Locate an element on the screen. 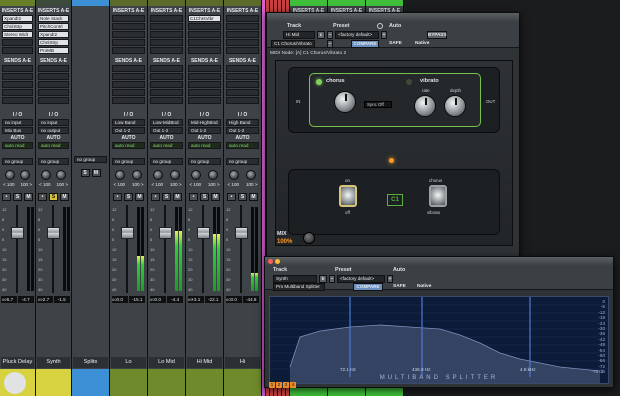  close-icon is located at coordinates (270, 261).